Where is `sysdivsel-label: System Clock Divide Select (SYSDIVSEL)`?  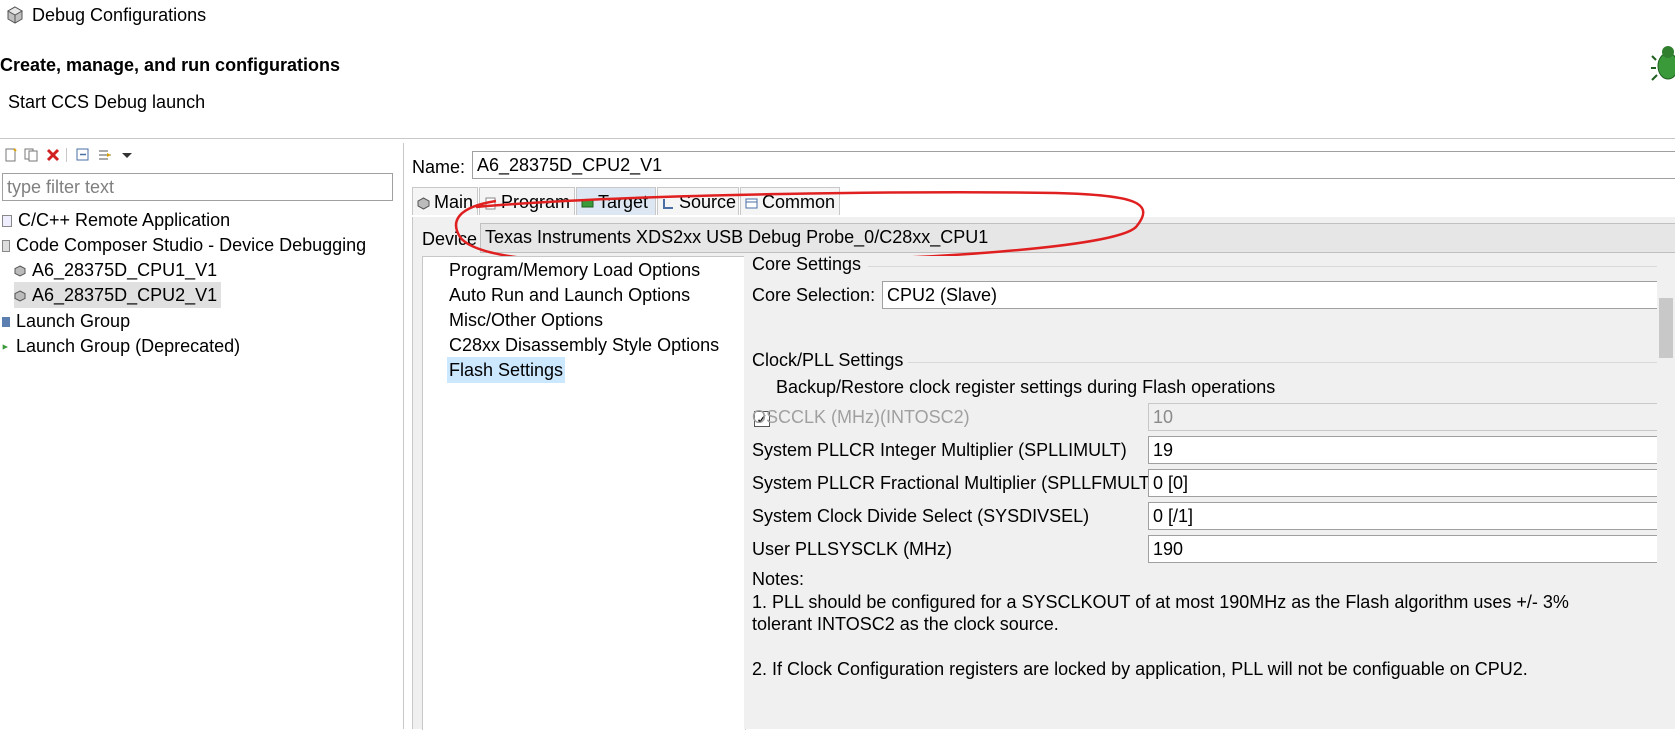 sysdivsel-label: System Clock Divide Select (SYSDIVSEL) is located at coordinates (921, 516).